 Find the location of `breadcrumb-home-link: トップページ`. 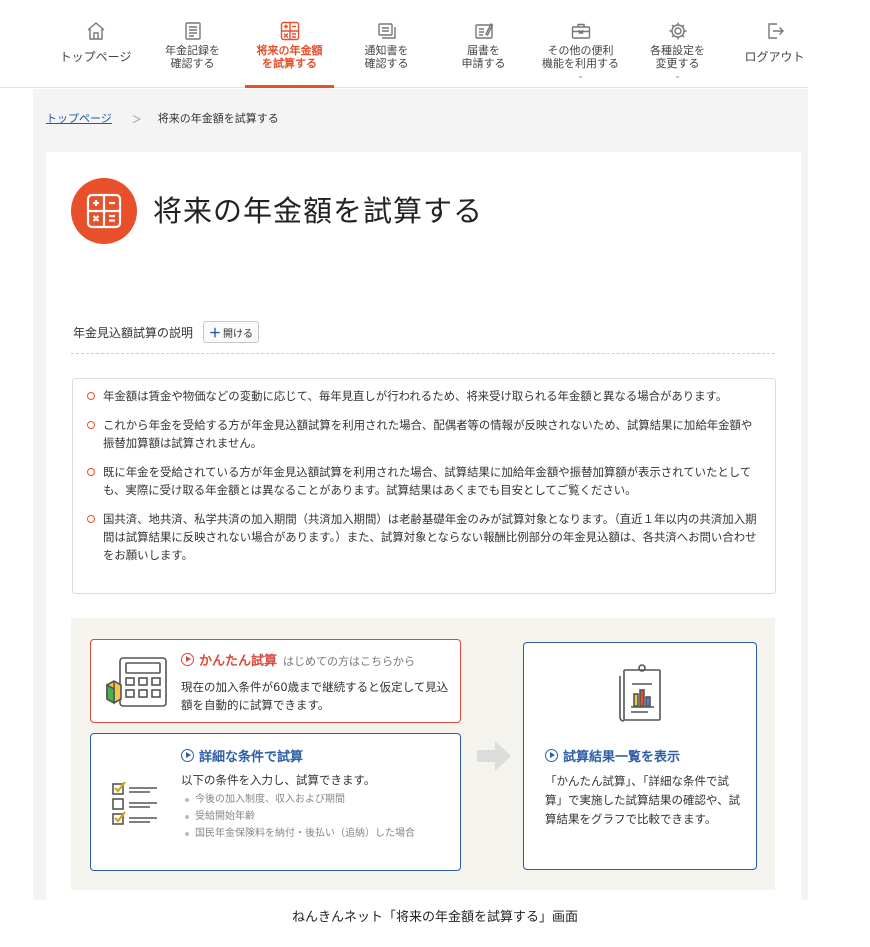

breadcrumb-home-link: トップページ is located at coordinates (79, 118).